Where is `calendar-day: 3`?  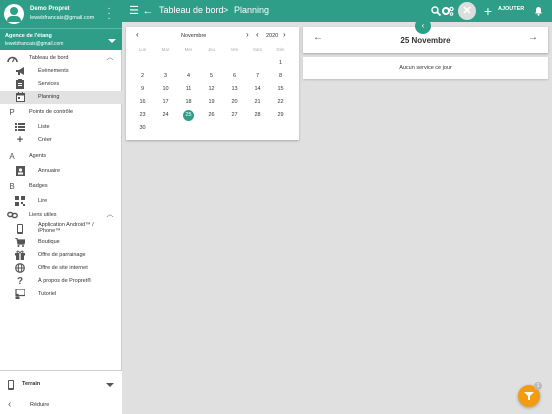
calendar-day: 3 is located at coordinates (165, 76).